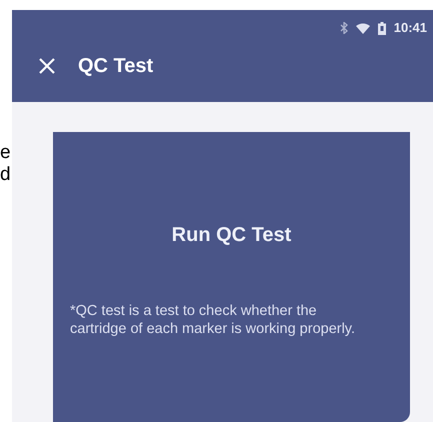  Describe the element at coordinates (213, 320) in the screenshot. I see `card-description: *QC test is a test to check whether the cartridge of each marker is working properly.` at that location.